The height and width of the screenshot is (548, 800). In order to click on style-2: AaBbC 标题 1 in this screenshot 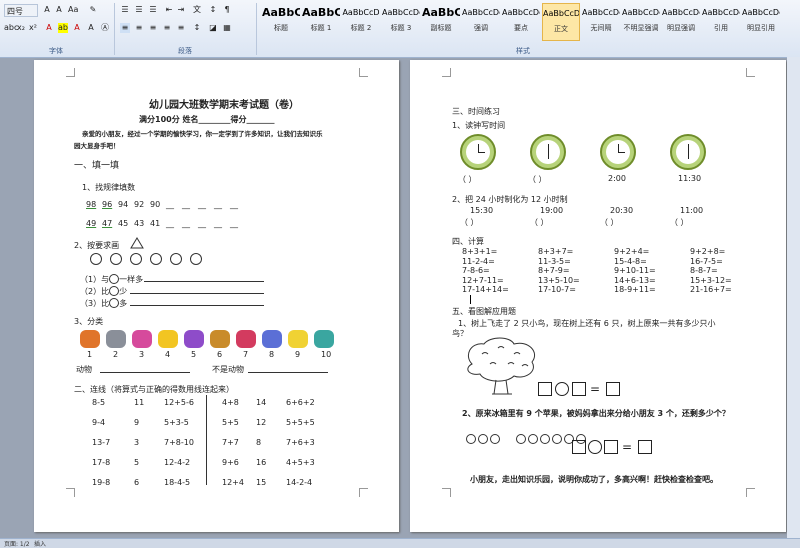, I will do `click(321, 22)`.